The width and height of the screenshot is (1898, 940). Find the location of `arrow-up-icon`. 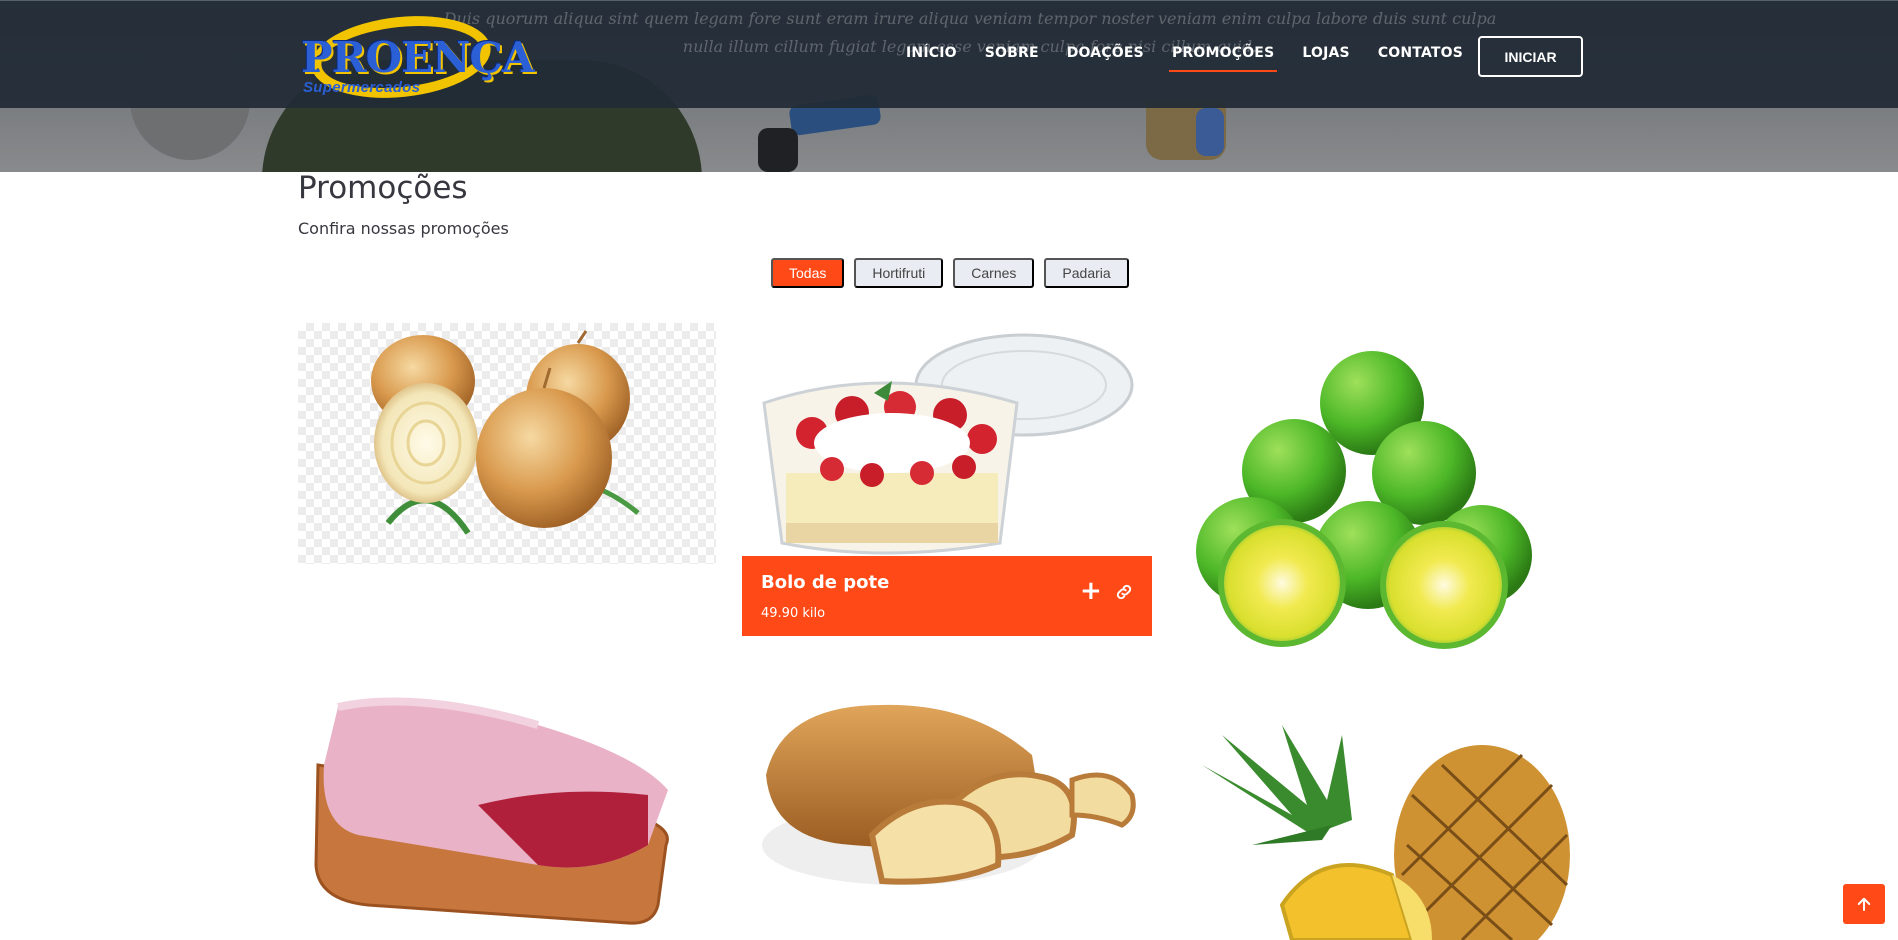

arrow-up-icon is located at coordinates (1864, 904).